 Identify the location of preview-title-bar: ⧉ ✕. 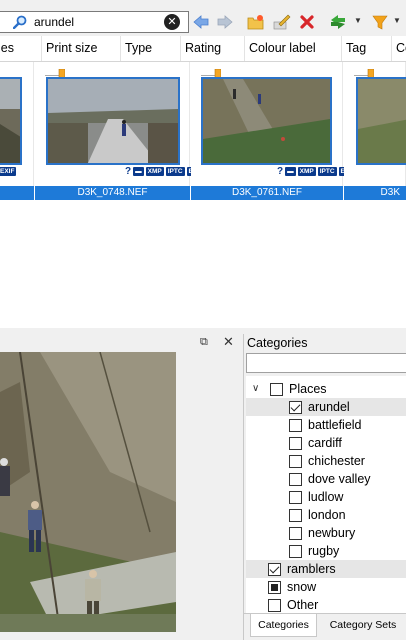
(121, 343).